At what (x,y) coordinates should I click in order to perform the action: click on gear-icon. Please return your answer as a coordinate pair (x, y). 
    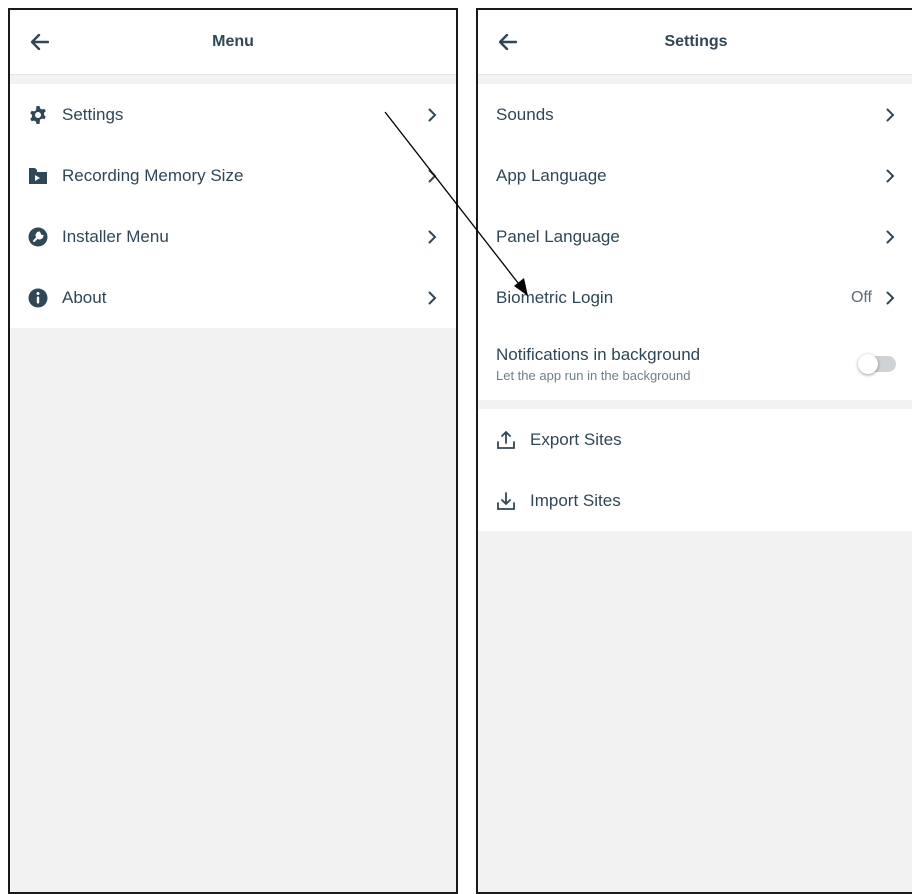
    Looking at the image, I should click on (38, 115).